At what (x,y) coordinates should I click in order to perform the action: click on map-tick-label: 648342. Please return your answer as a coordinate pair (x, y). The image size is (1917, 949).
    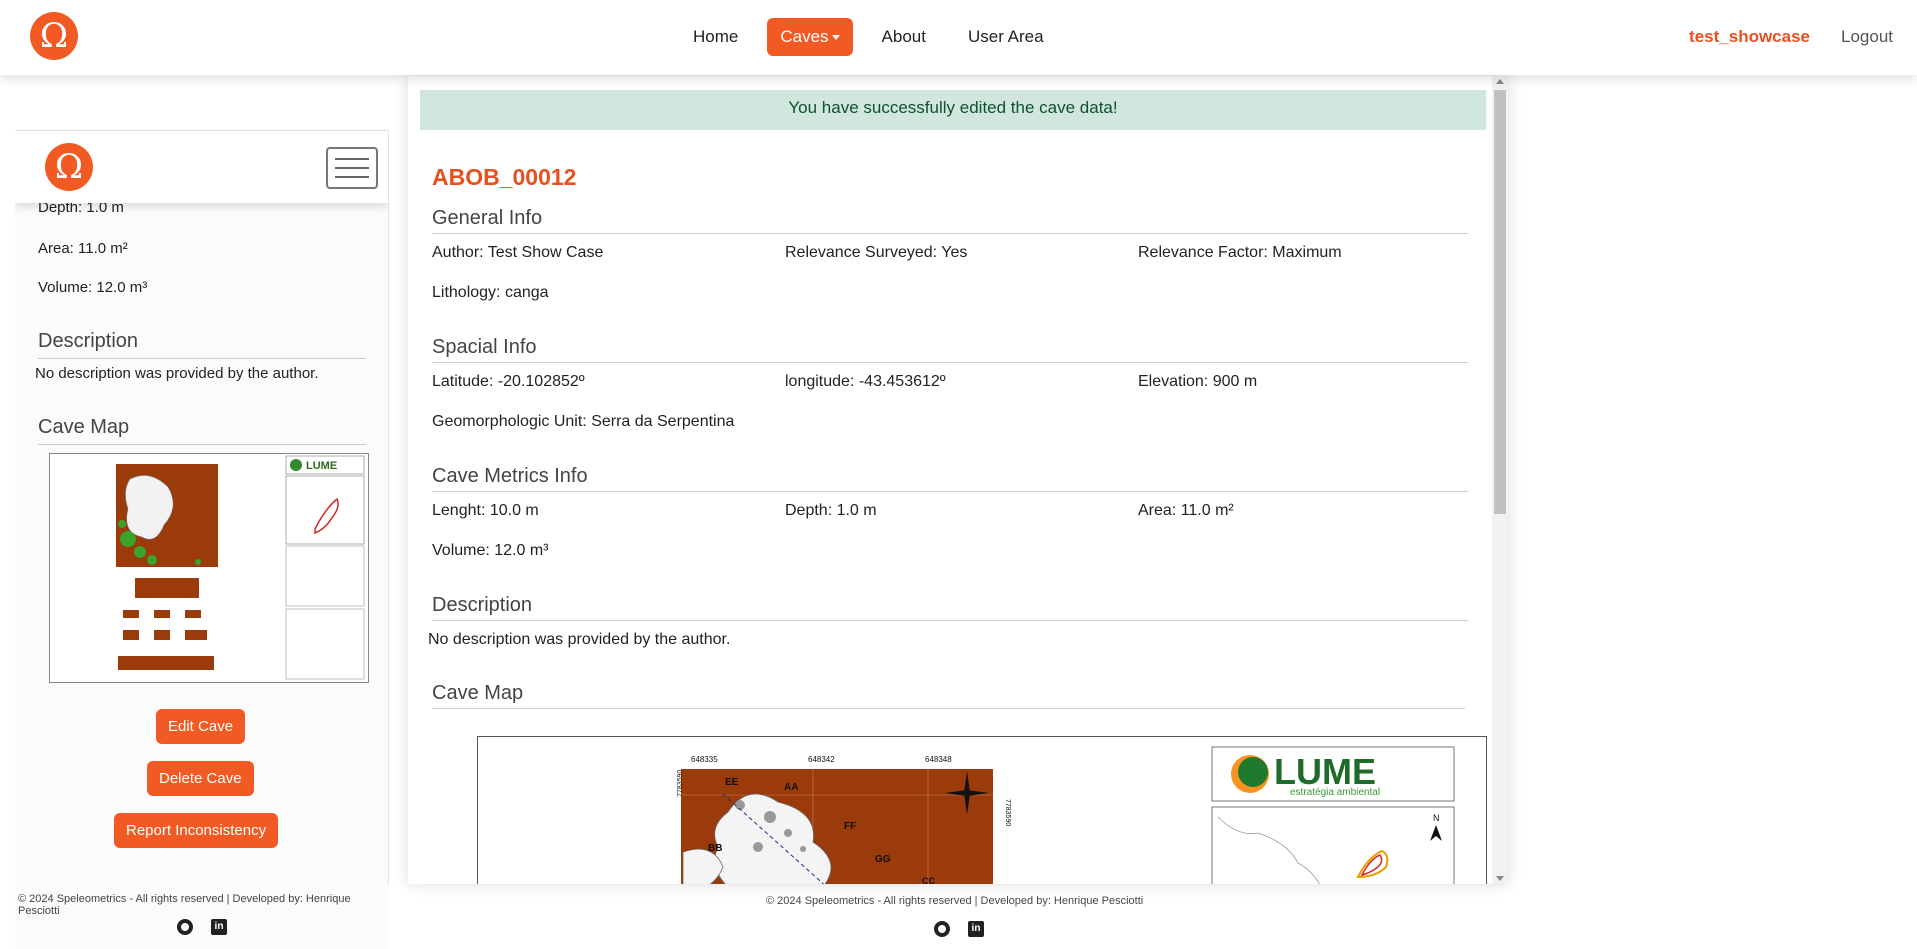
    Looking at the image, I should click on (821, 759).